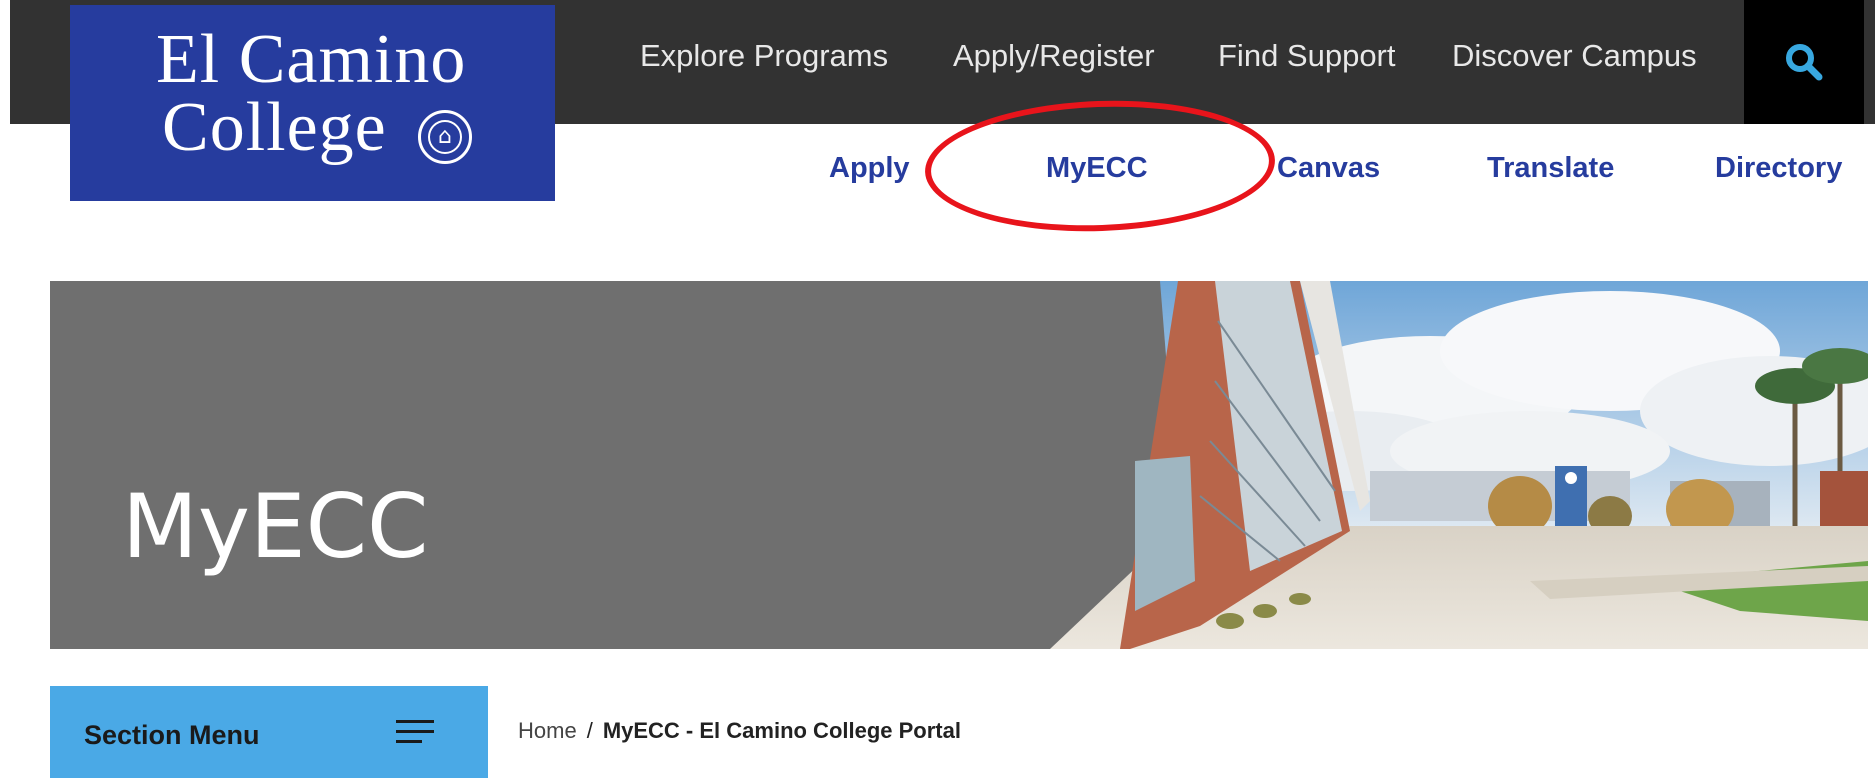  I want to click on section-menu-label: Section Menu, so click(172, 735).